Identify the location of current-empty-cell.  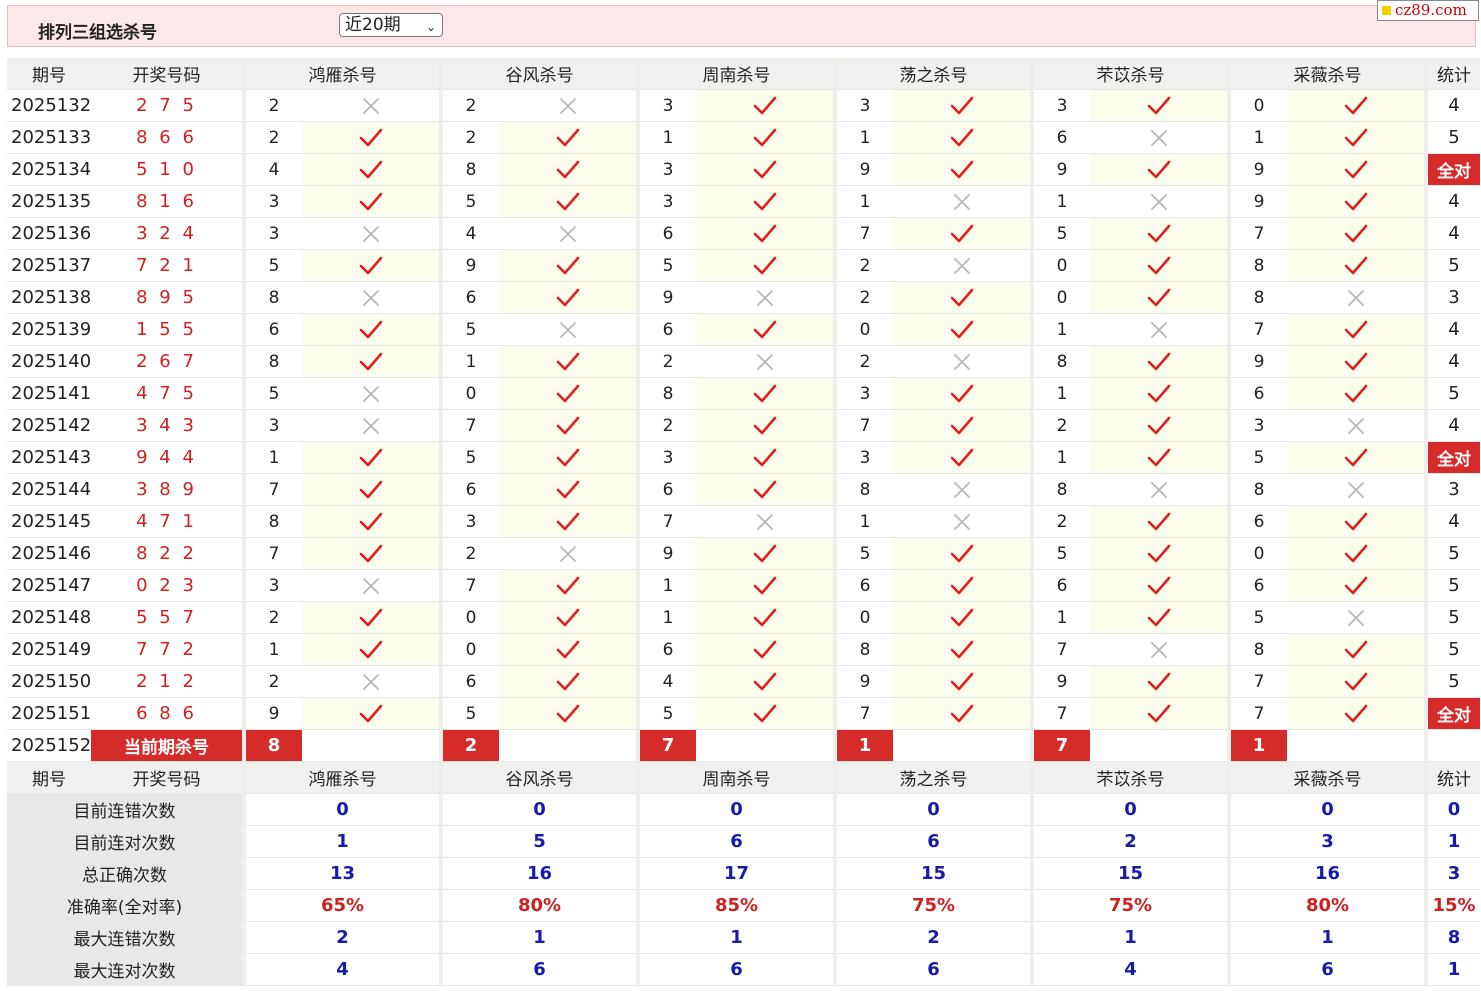
(1357, 746).